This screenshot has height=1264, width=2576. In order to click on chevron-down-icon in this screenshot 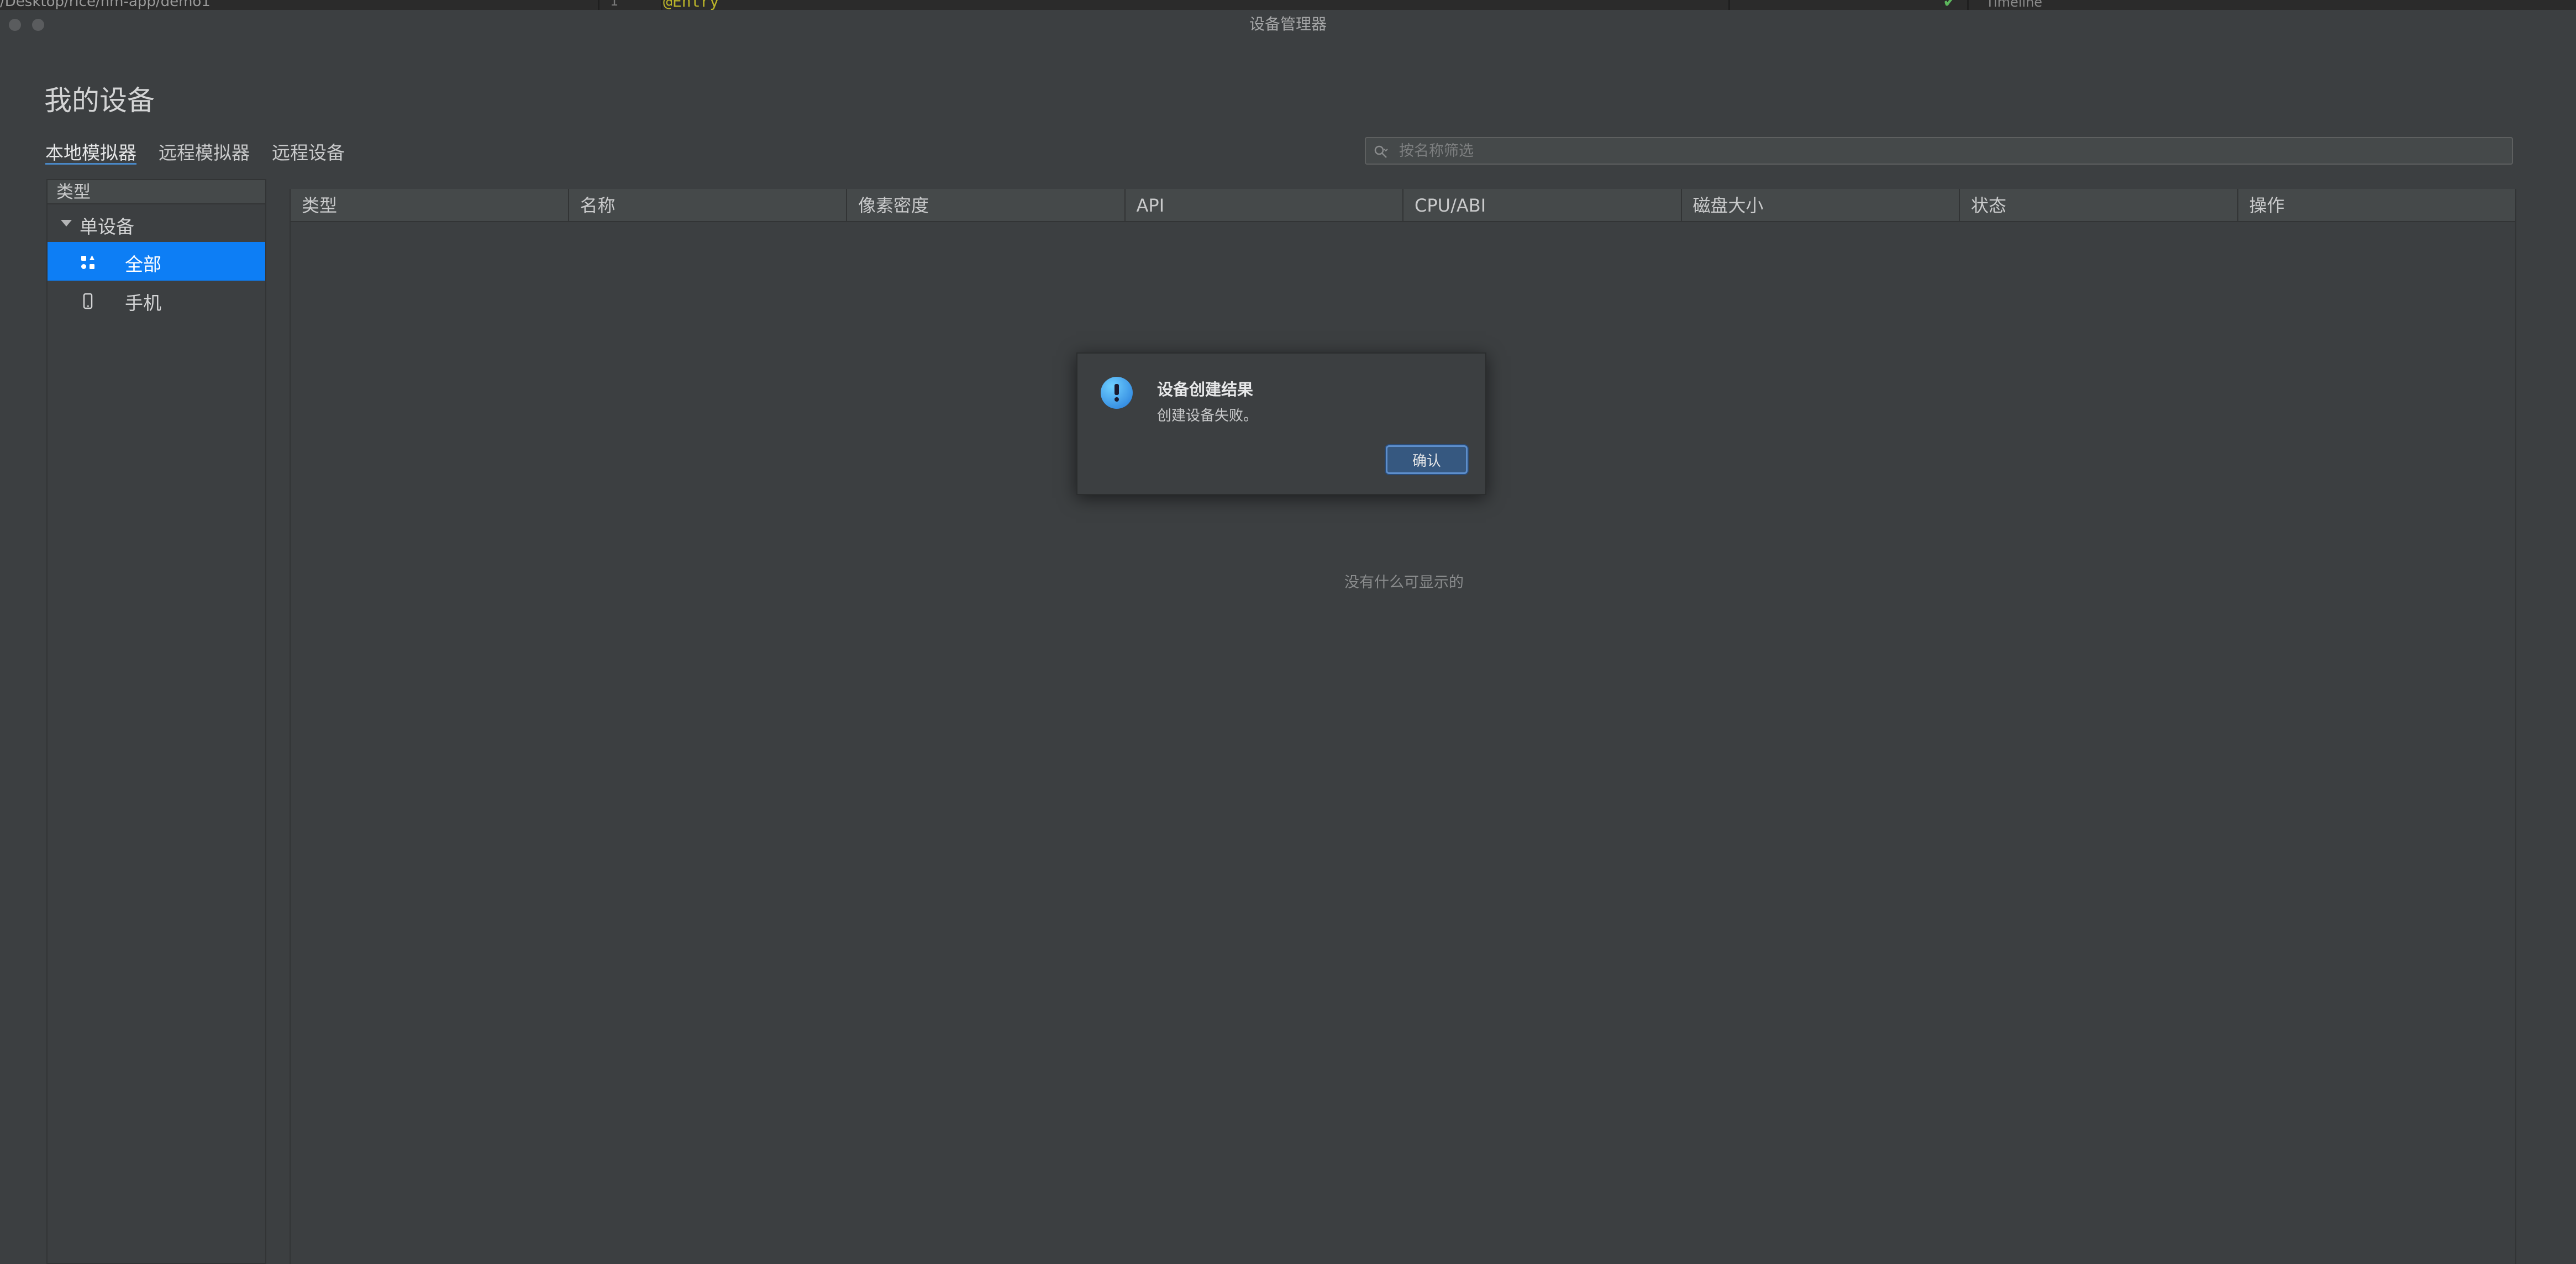, I will do `click(66, 223)`.